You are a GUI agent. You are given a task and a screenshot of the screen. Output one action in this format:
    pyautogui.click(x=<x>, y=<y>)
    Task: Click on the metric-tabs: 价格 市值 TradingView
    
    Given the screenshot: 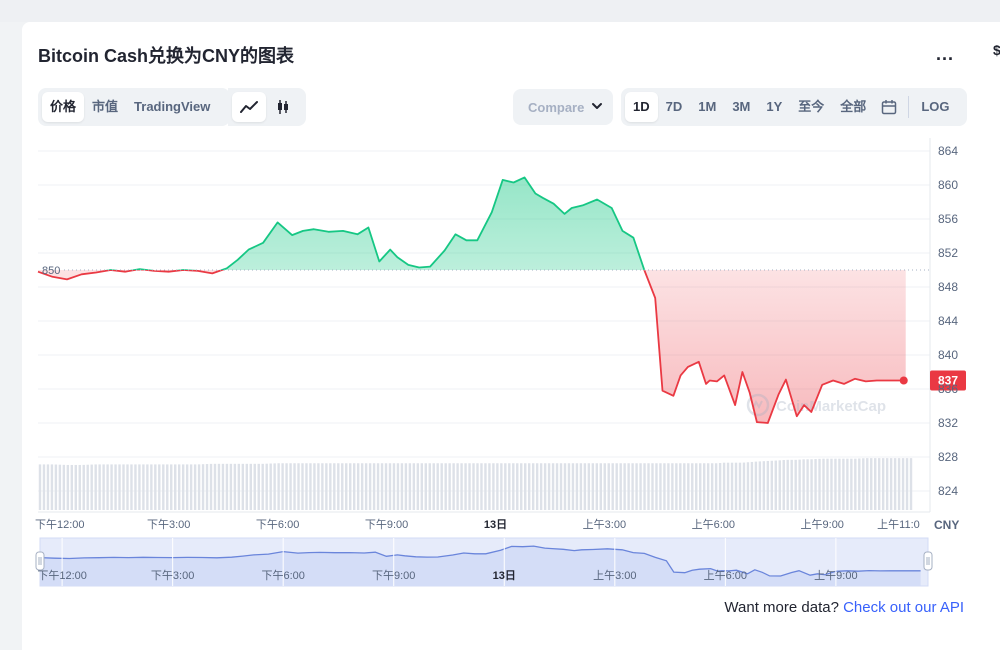 What is the action you would take?
    pyautogui.click(x=134, y=107)
    